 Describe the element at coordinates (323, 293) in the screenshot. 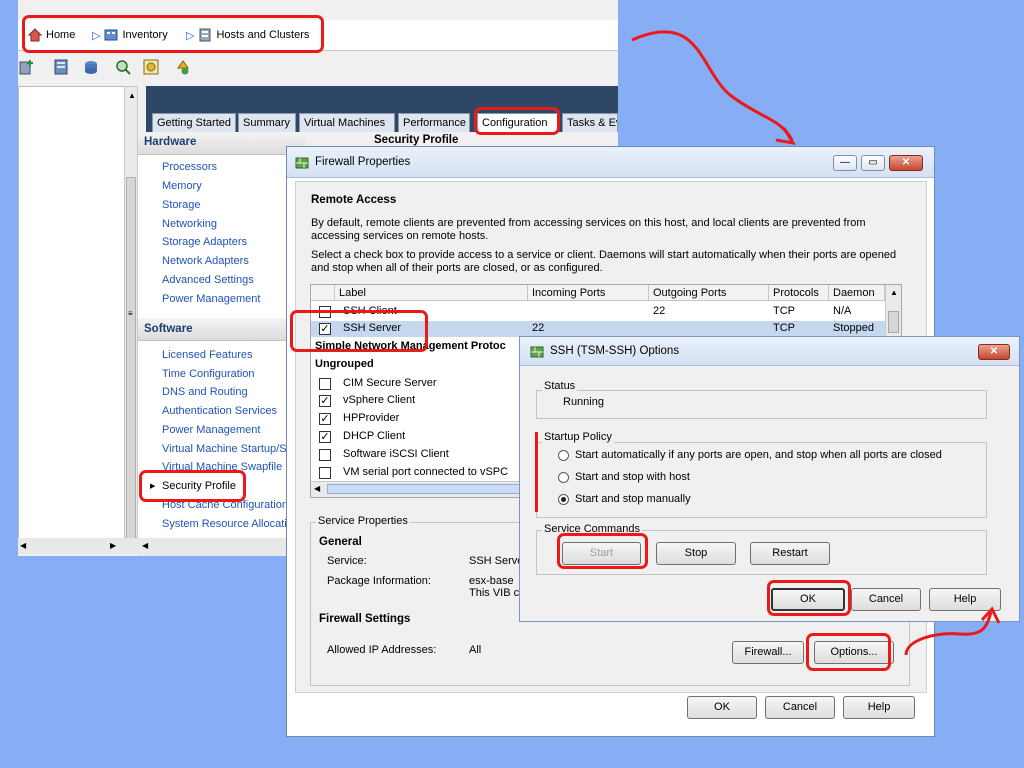

I see `col-check` at that location.